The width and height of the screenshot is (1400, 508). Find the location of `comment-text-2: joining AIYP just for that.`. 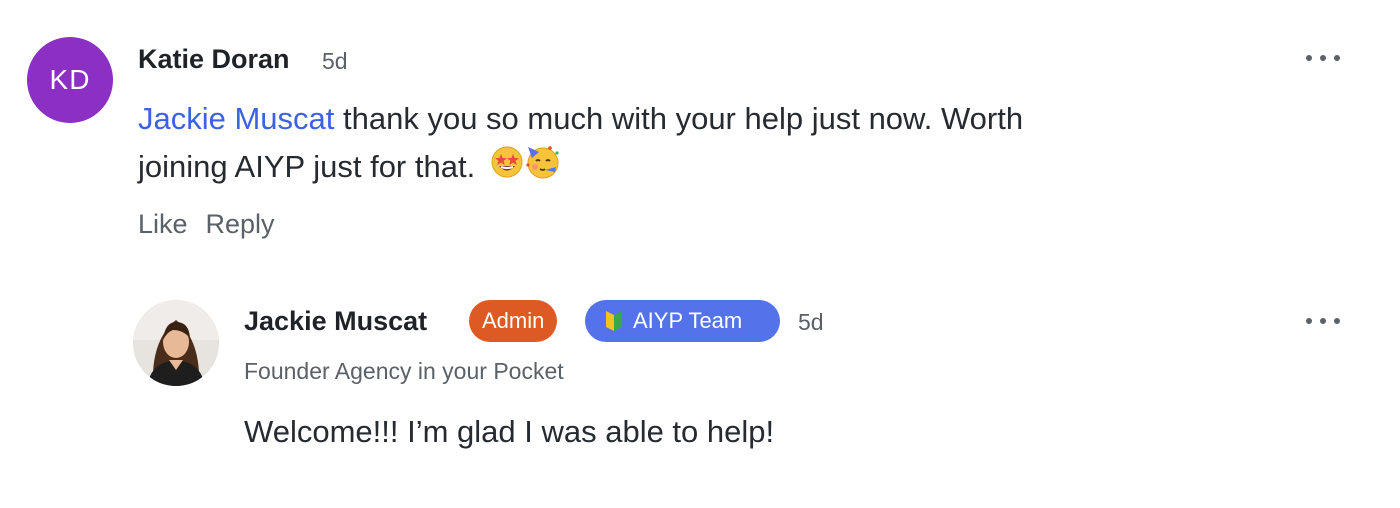

comment-text-2: joining AIYP just for that. is located at coordinates (307, 167).